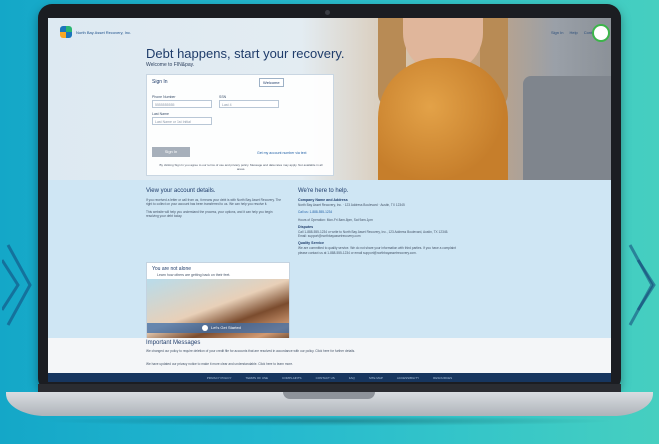 This screenshot has width=659, height=444. What do you see at coordinates (378, 212) in the screenshot?
I see `company-phone-link: Call us: 1-888-555-1234` at bounding box center [378, 212].